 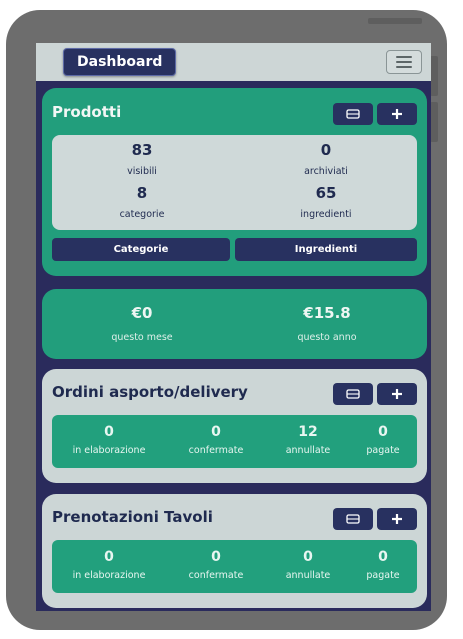 I want to click on orders-stat-cancelled: 12 annullate, so click(x=308, y=440).